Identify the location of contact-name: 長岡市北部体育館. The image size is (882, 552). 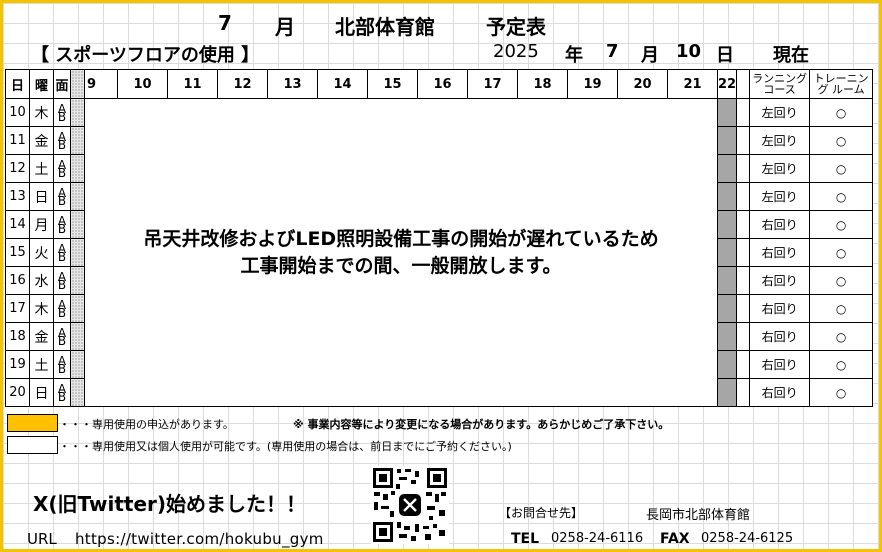
(698, 515).